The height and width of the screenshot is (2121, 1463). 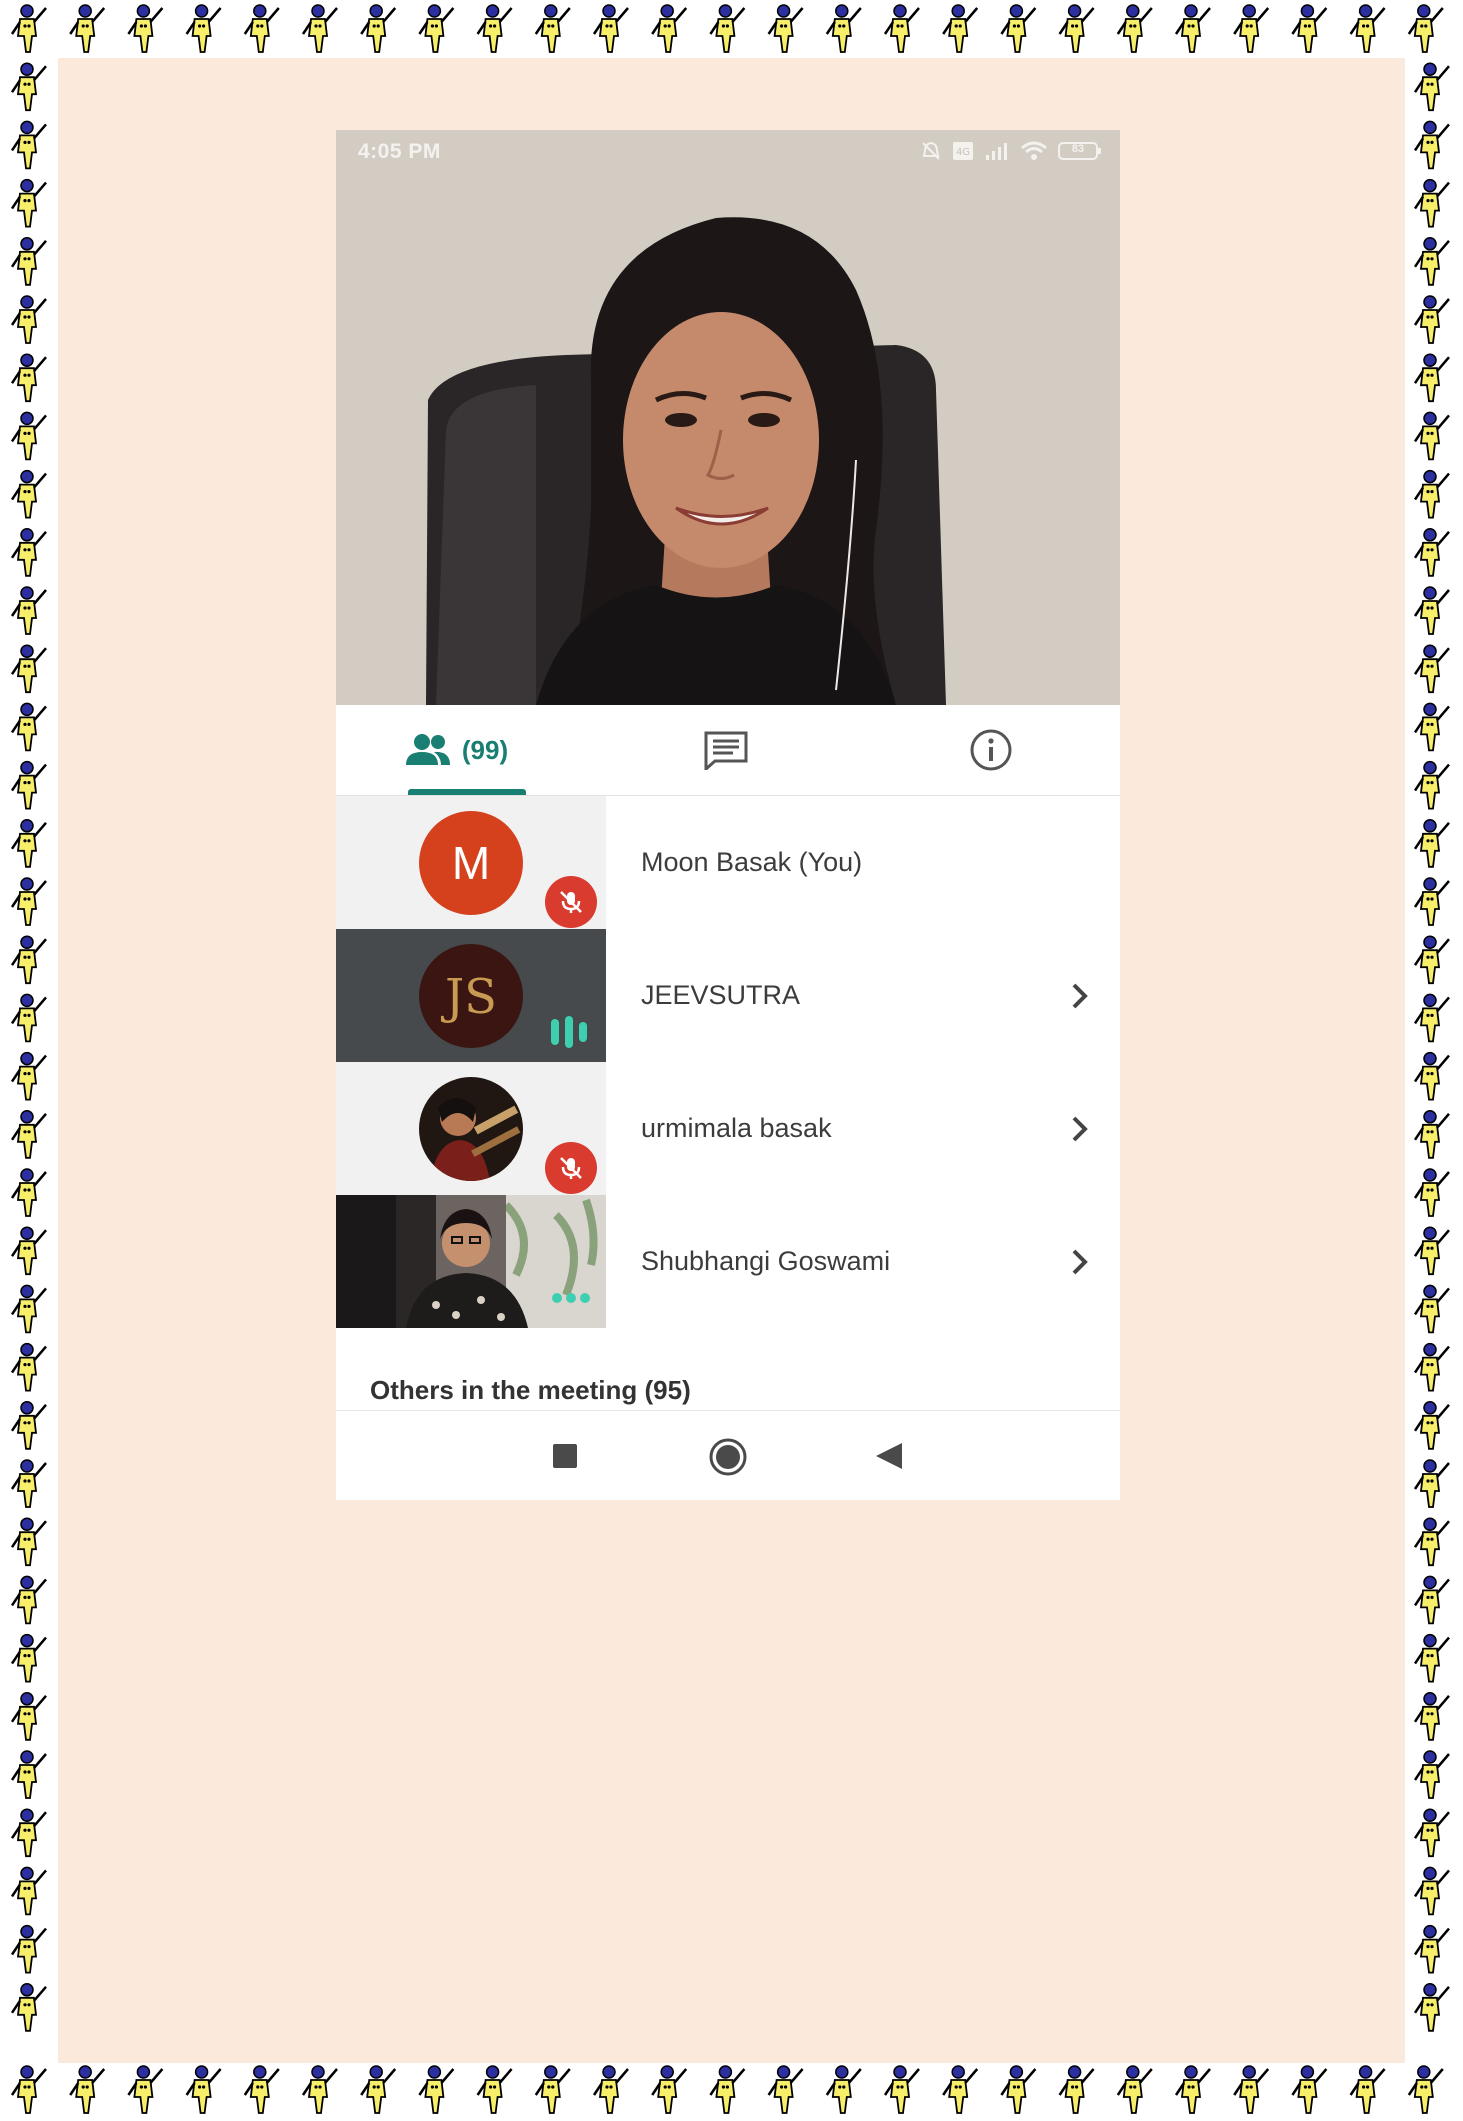 What do you see at coordinates (721, 995) in the screenshot?
I see `participant-name: JEEVSUTRA` at bounding box center [721, 995].